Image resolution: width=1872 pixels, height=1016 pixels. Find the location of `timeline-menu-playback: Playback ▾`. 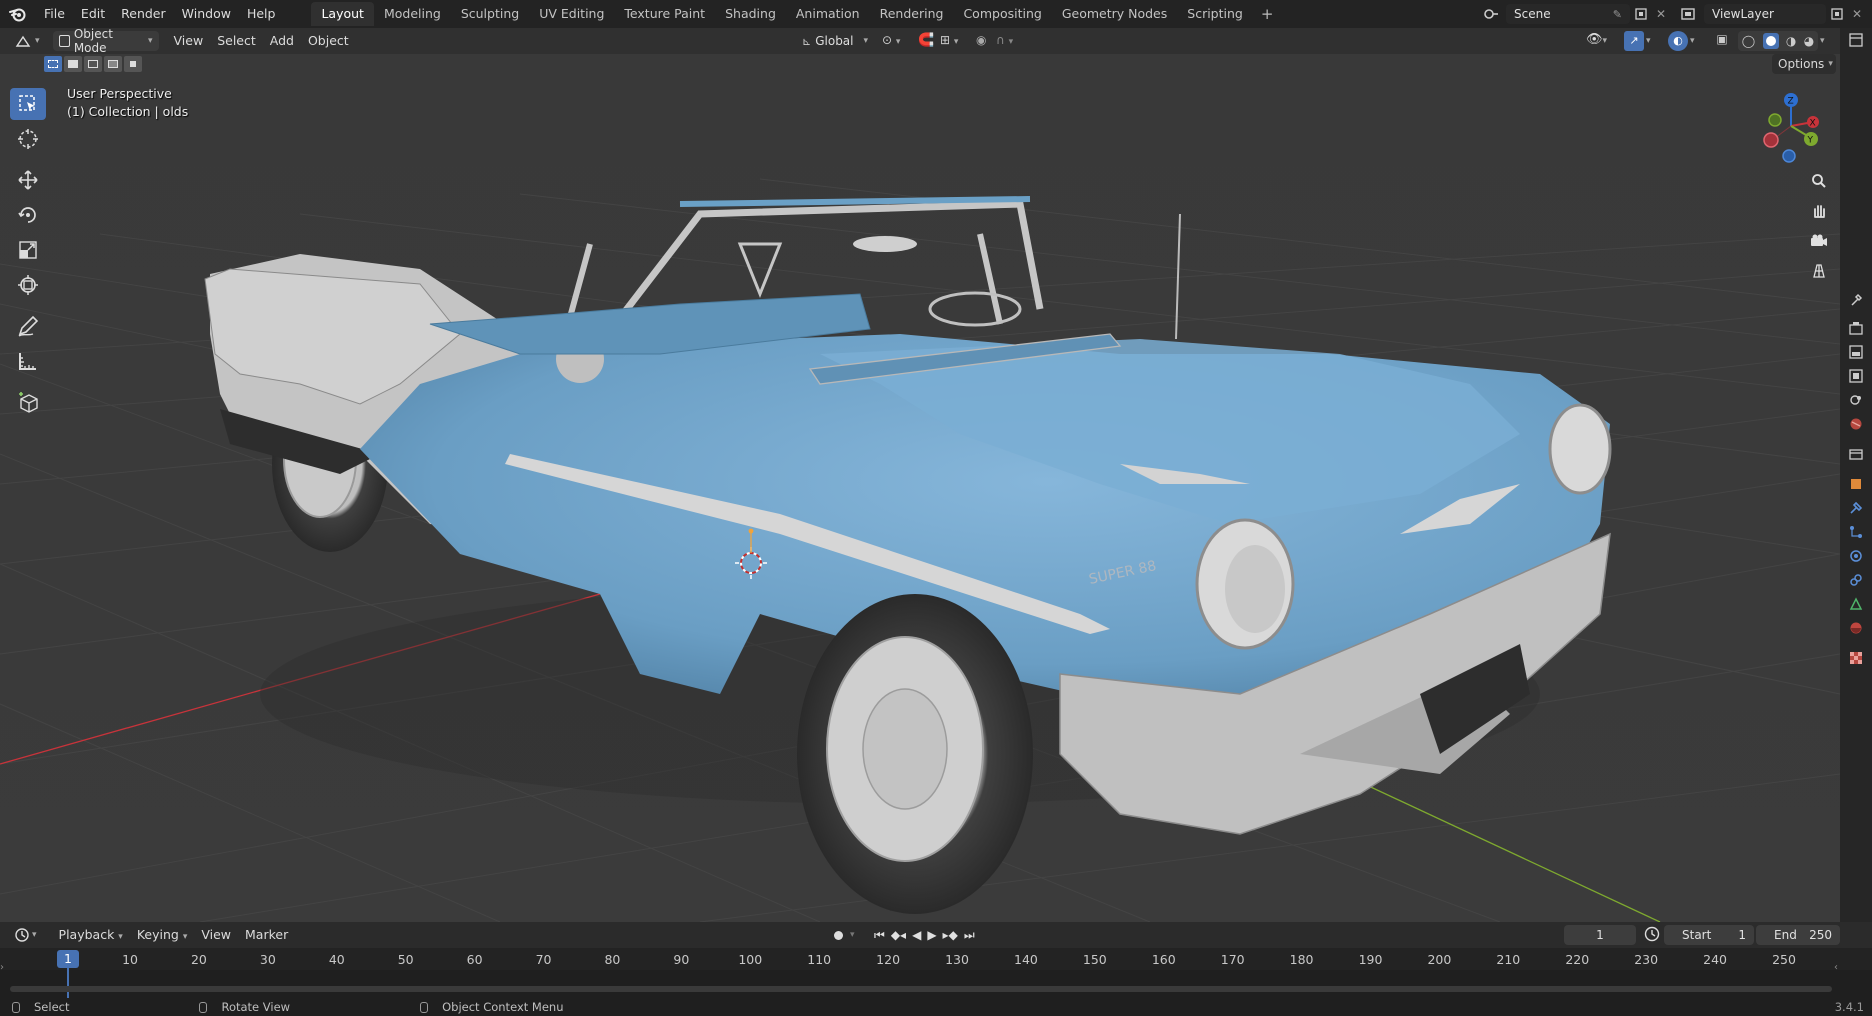

timeline-menu-playback: Playback ▾ is located at coordinates (91, 935).